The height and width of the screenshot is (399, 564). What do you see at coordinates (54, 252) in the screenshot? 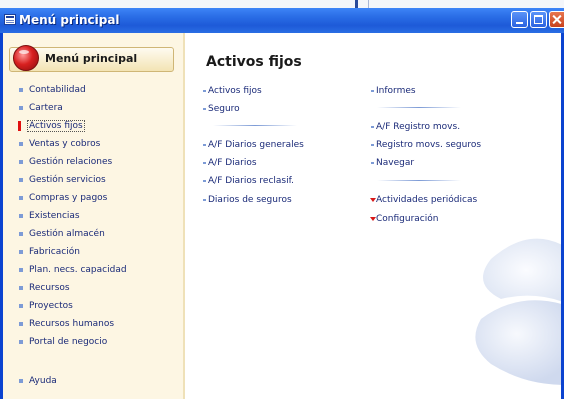
I see `nav-item-label: Fabricación` at bounding box center [54, 252].